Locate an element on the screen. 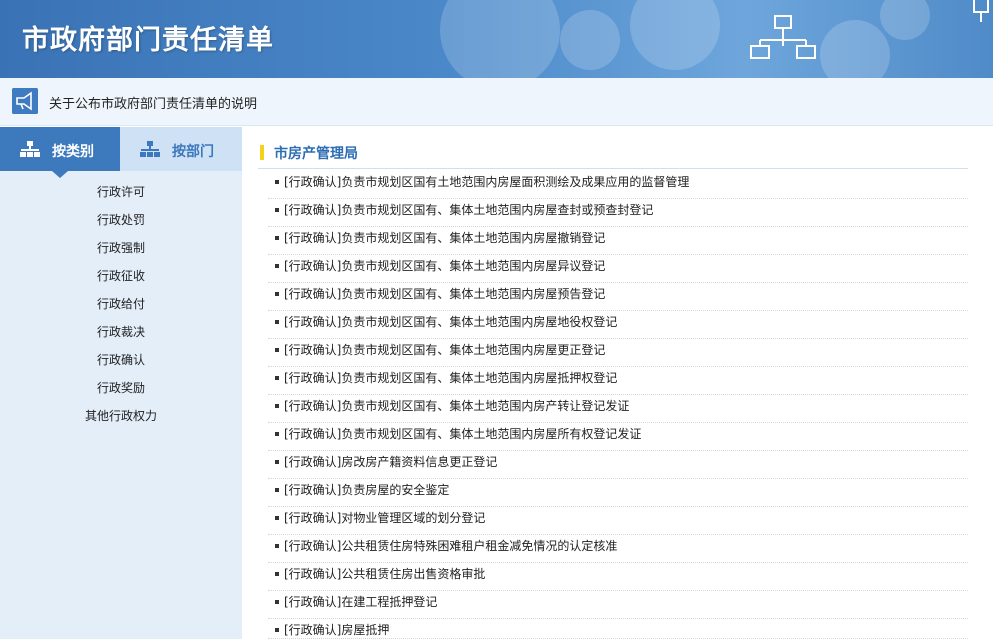 The width and height of the screenshot is (993, 641). section-marker is located at coordinates (262, 152).